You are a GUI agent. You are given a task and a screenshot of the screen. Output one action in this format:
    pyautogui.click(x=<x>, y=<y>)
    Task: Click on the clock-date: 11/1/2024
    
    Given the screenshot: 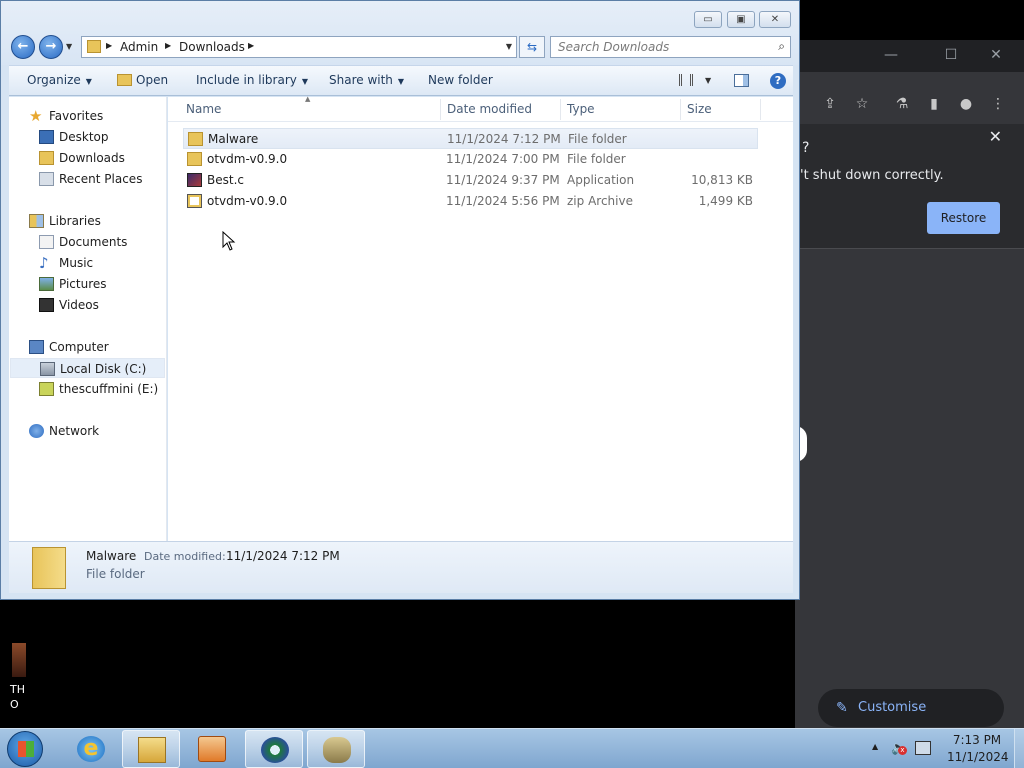 What is the action you would take?
    pyautogui.click(x=978, y=757)
    